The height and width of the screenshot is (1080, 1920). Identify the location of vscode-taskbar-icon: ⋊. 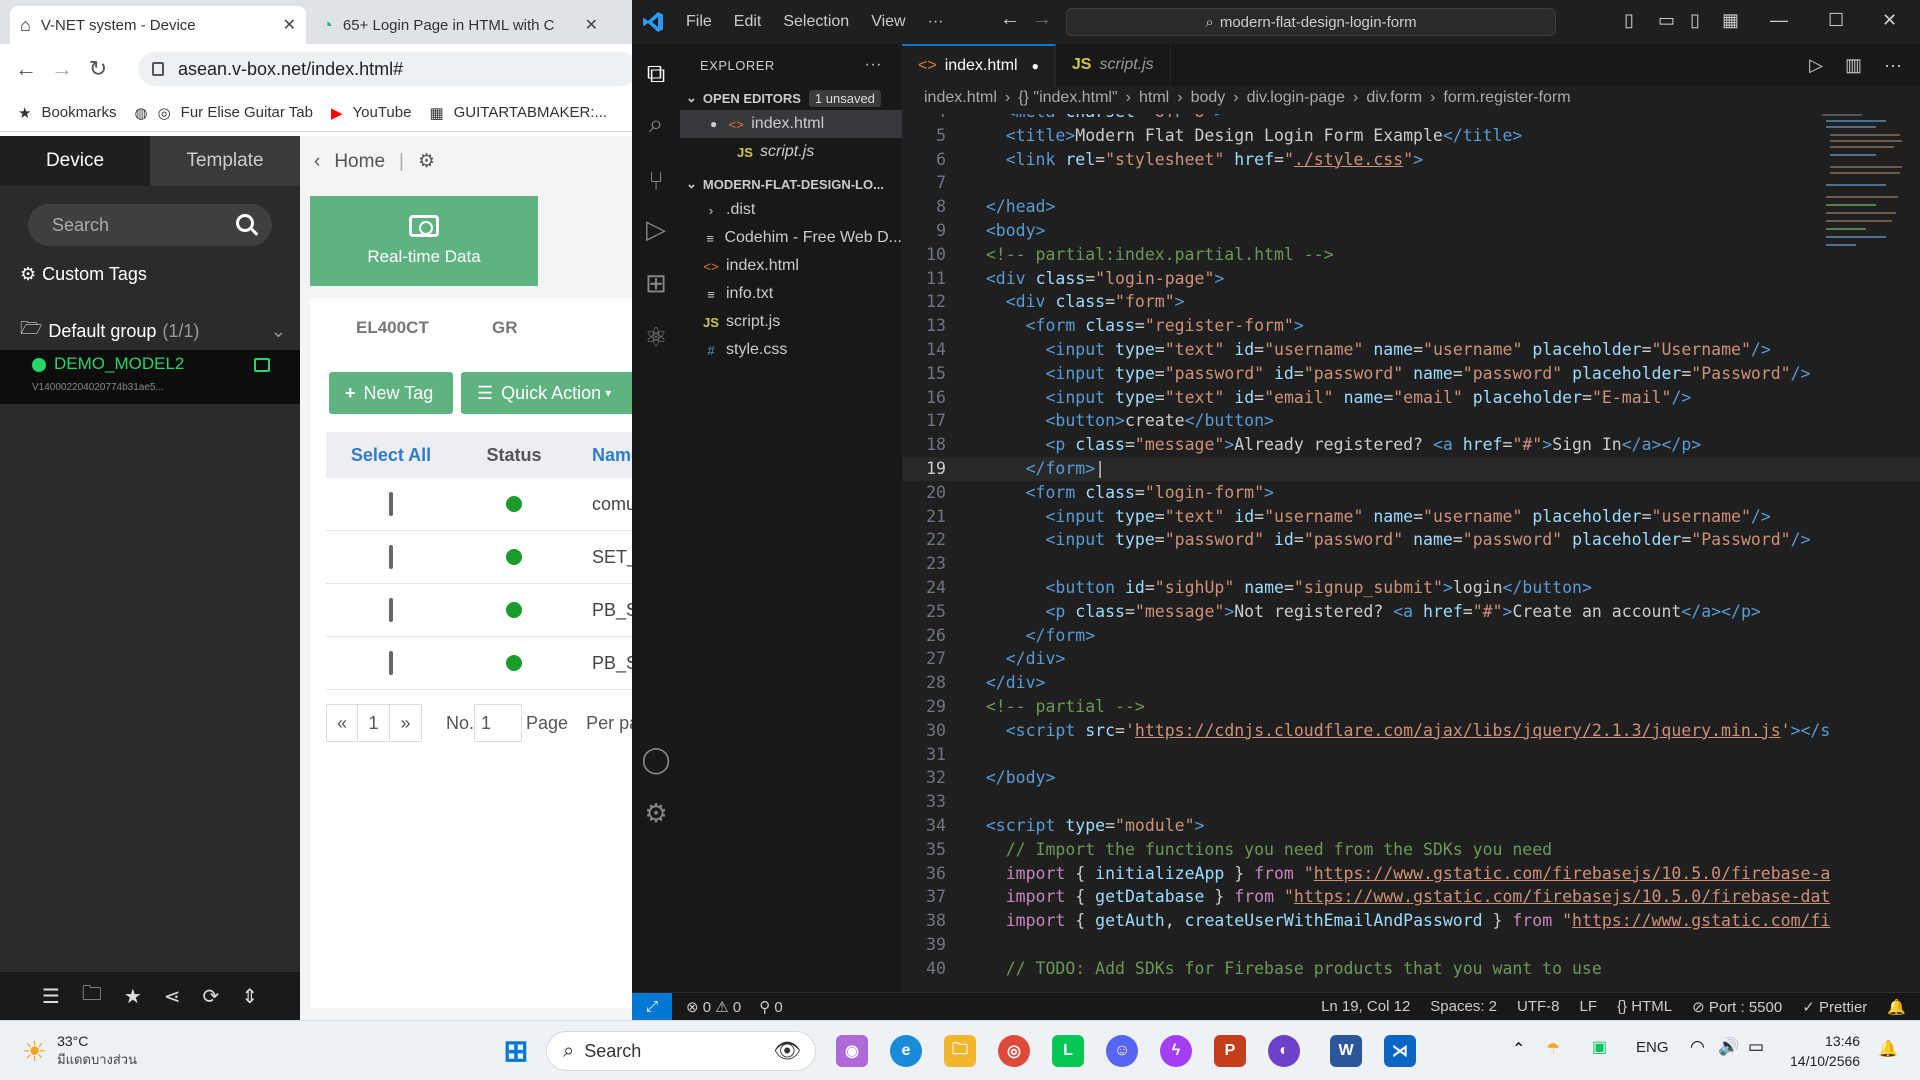
(1400, 1051).